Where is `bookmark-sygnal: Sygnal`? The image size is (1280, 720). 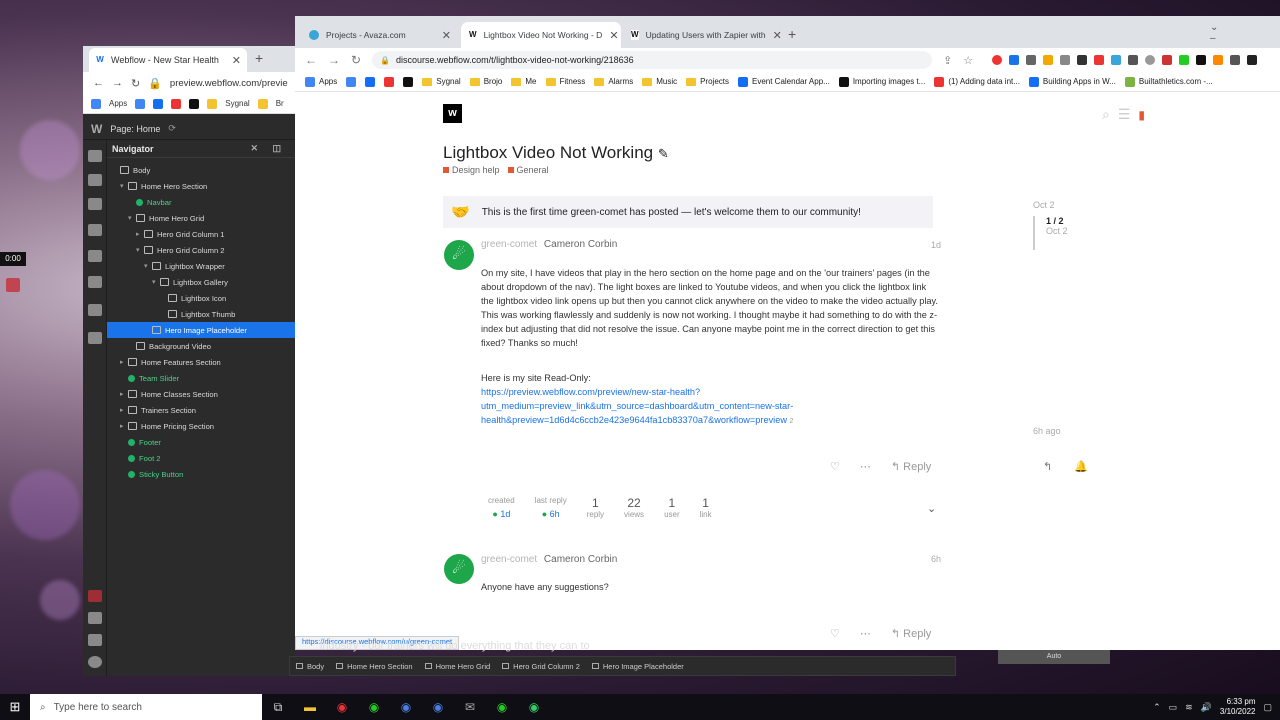 bookmark-sygnal: Sygnal is located at coordinates (237, 103).